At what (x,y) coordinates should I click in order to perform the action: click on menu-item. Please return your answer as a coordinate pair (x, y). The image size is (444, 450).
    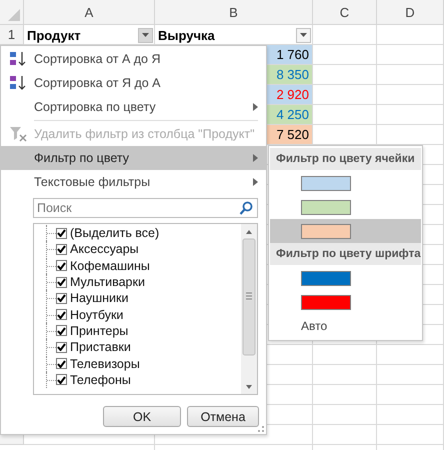
    Looking at the image, I should click on (345, 231).